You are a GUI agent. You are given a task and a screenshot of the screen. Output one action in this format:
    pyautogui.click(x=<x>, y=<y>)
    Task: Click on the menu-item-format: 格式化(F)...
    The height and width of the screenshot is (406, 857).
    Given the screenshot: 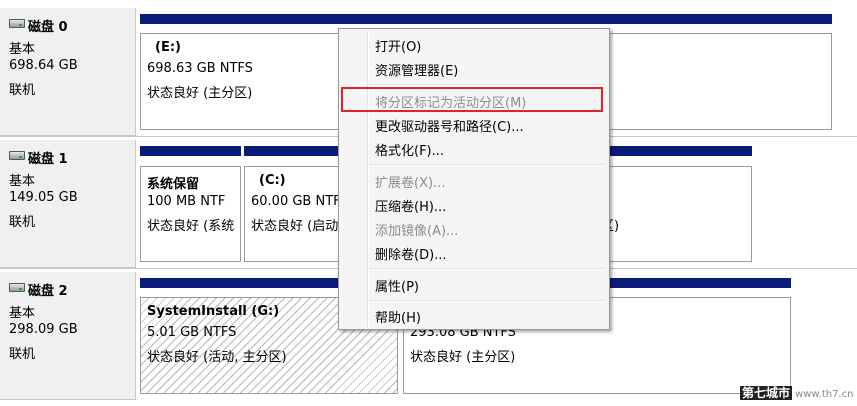 What is the action you would take?
    pyautogui.click(x=409, y=149)
    